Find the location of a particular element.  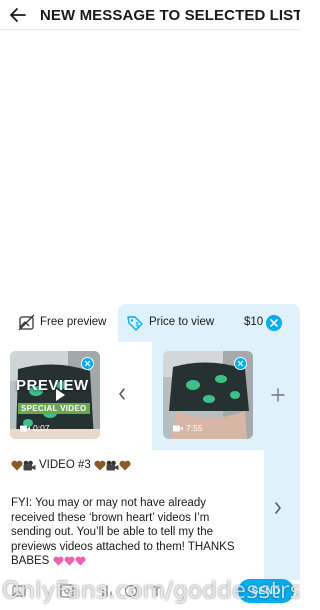

tab-price-to-view: $ Price to view $10 is located at coordinates (209, 323).